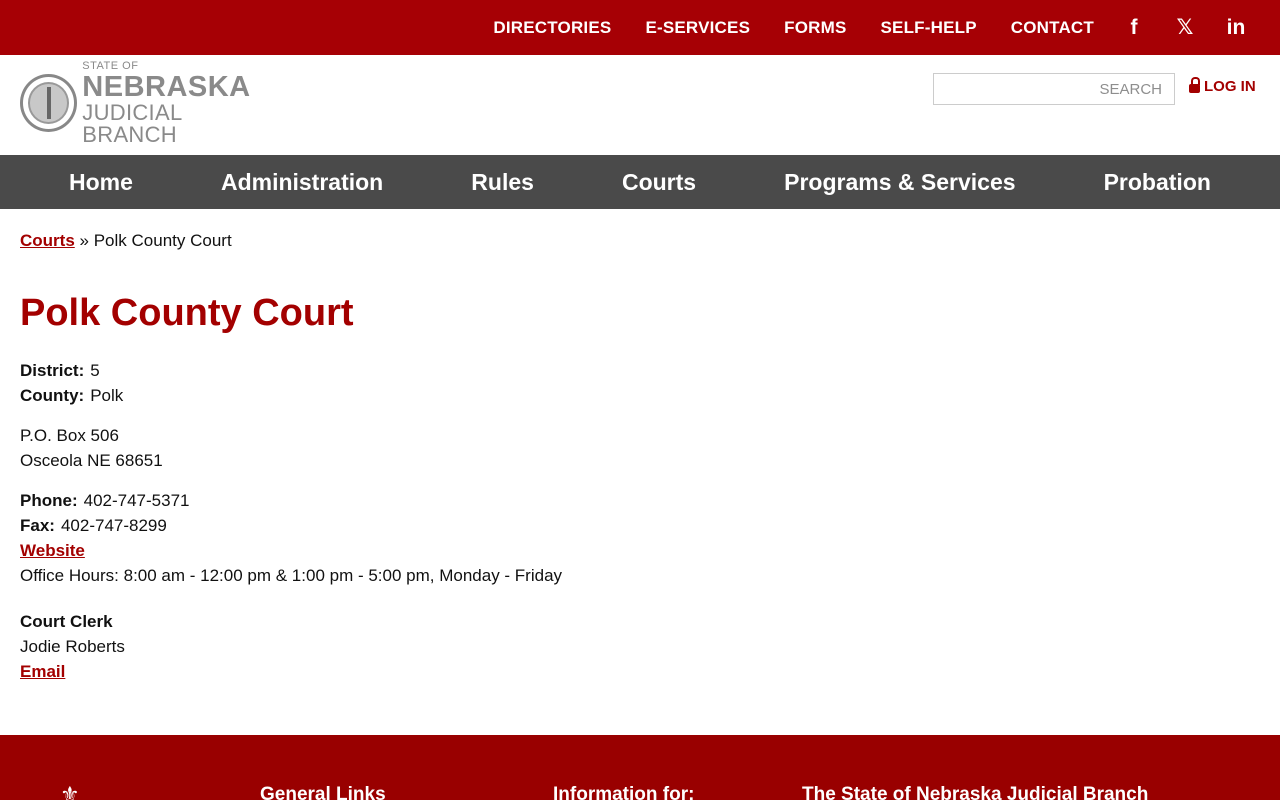 The width and height of the screenshot is (1280, 807). Describe the element at coordinates (1134, 27) in the screenshot. I see `facebook-icon: f` at that location.